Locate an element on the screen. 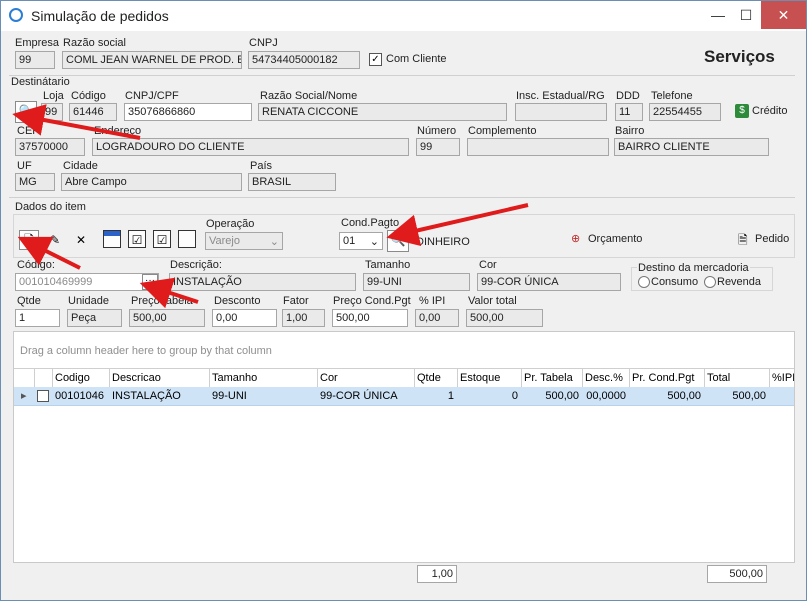 This screenshot has width=807, height=601. tamanho-field: 99-UNI is located at coordinates (416, 282).